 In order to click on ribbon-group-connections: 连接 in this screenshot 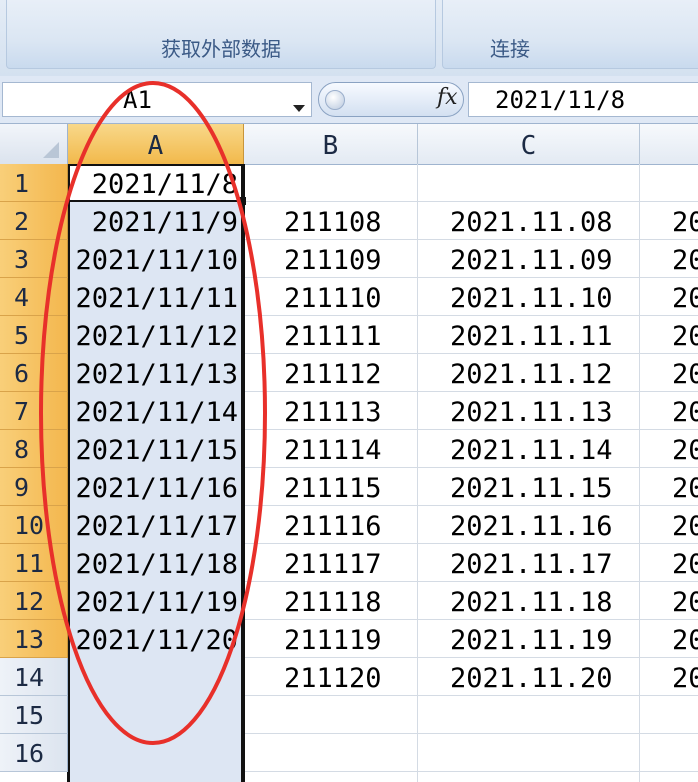, I will do `click(570, 34)`.